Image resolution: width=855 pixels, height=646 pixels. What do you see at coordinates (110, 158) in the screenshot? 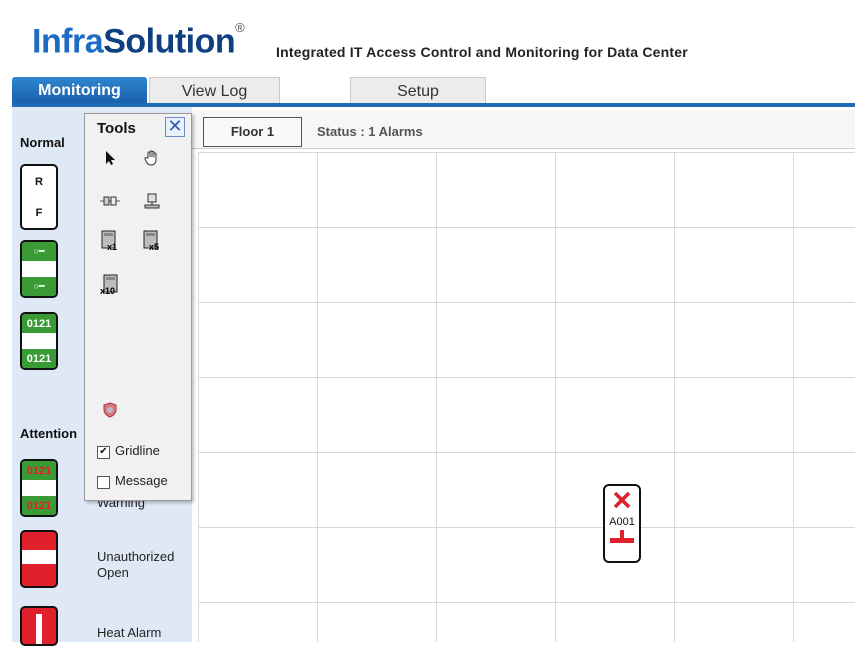
I see `pointer-icon` at bounding box center [110, 158].